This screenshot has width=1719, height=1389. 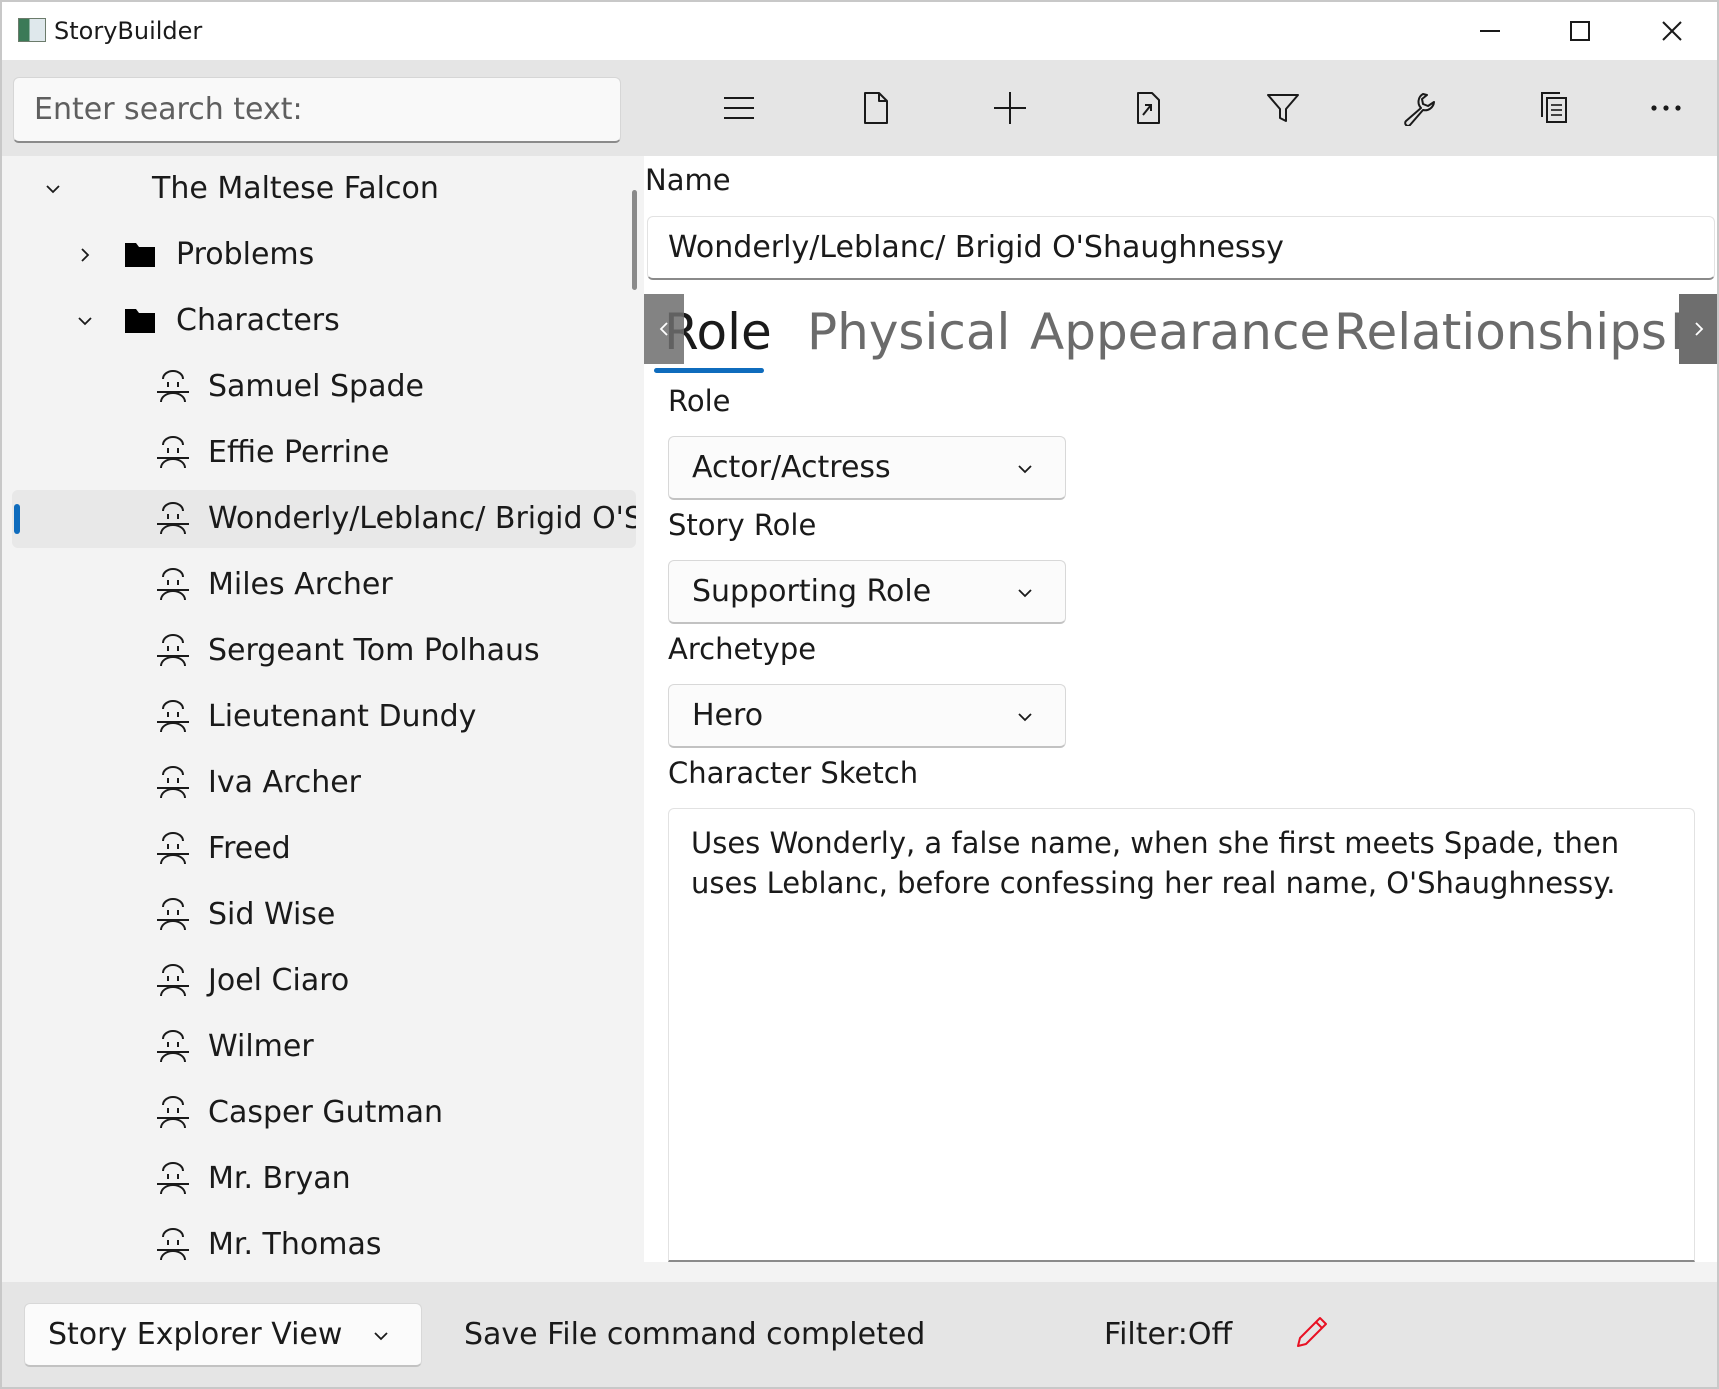 I want to click on wrench-icon, so click(x=1419, y=109).